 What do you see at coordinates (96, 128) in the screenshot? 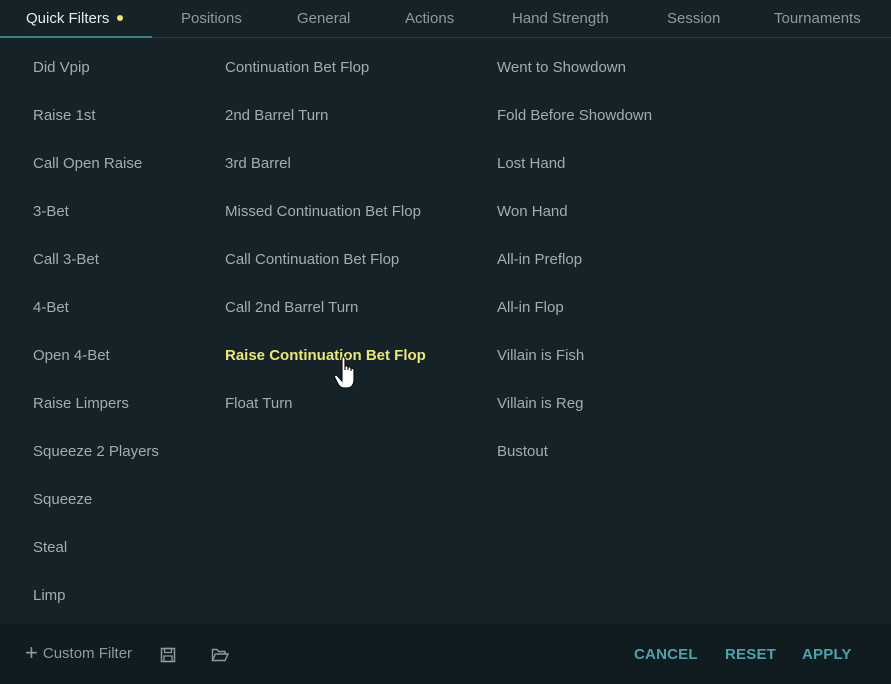
I see `quick-filter-item: Raise 1st` at bounding box center [96, 128].